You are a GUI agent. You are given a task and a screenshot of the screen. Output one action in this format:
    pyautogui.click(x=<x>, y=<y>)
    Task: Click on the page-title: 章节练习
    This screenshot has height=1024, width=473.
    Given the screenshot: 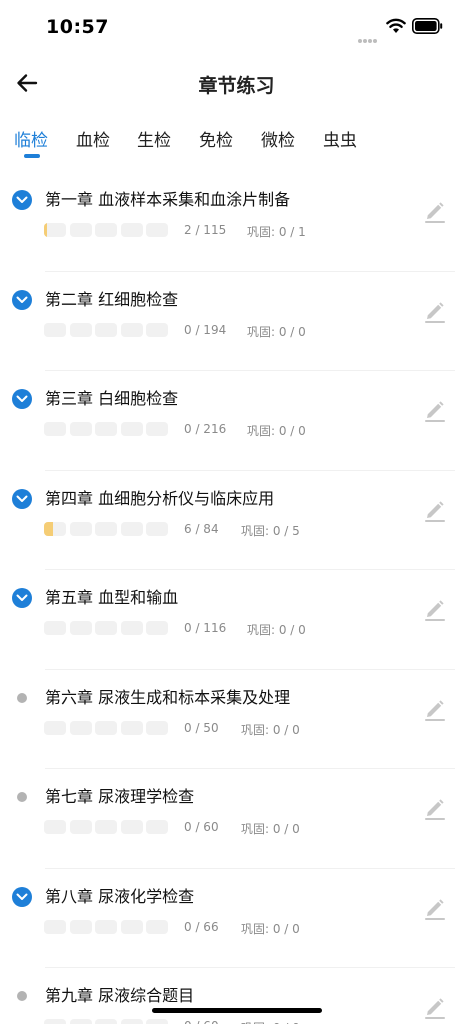 What is the action you would take?
    pyautogui.click(x=236, y=86)
    